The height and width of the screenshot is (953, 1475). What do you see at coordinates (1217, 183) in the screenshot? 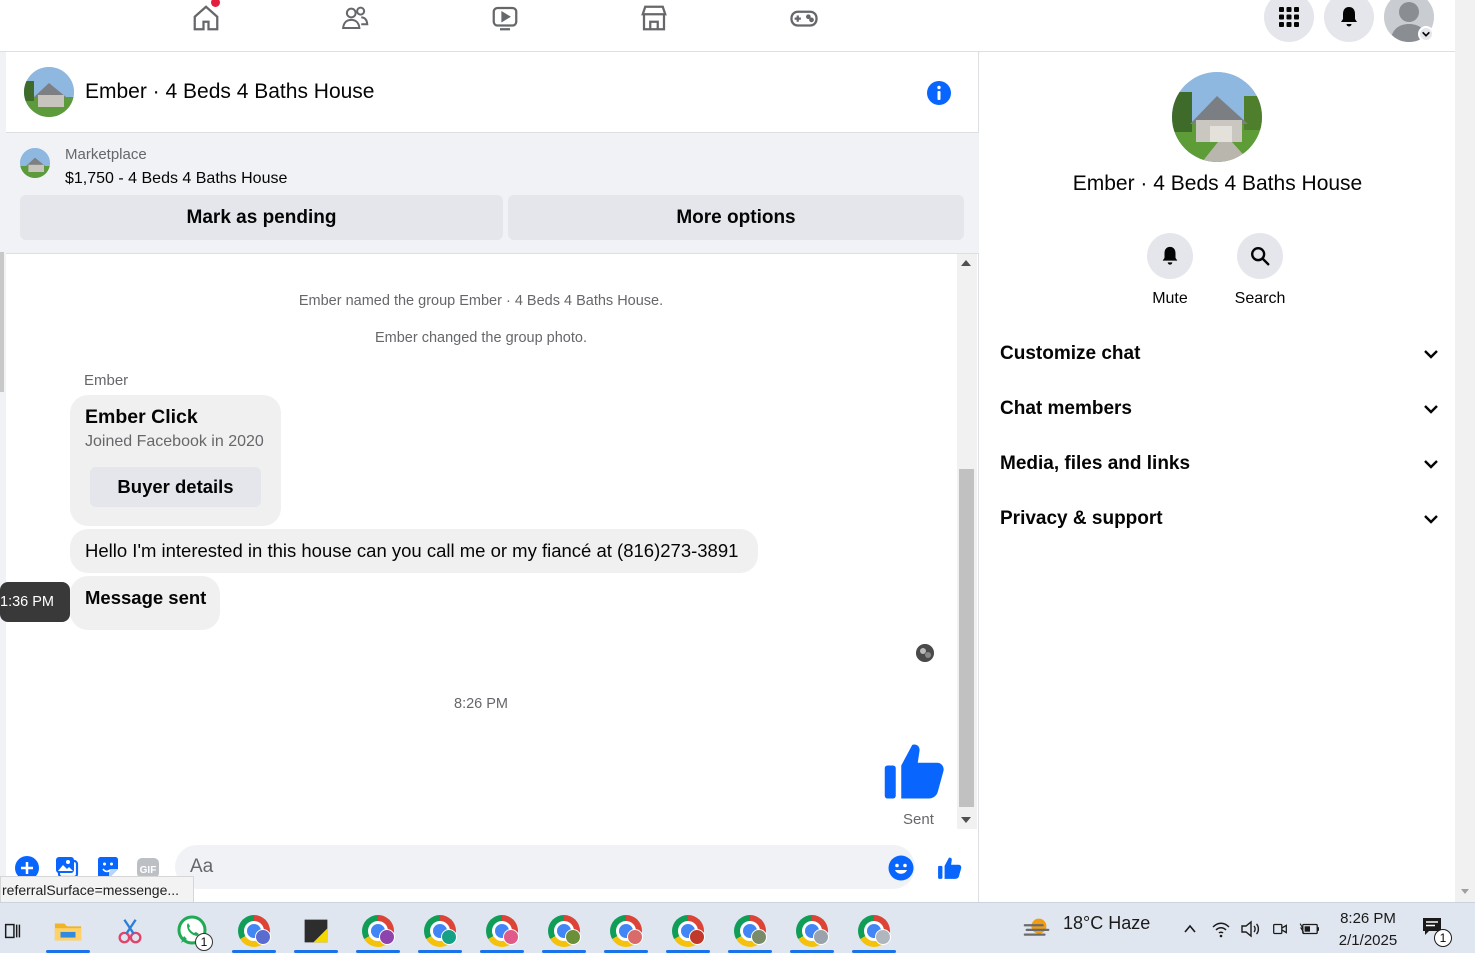
I see `info-title: Ember · 4 Beds 4 Baths House` at bounding box center [1217, 183].